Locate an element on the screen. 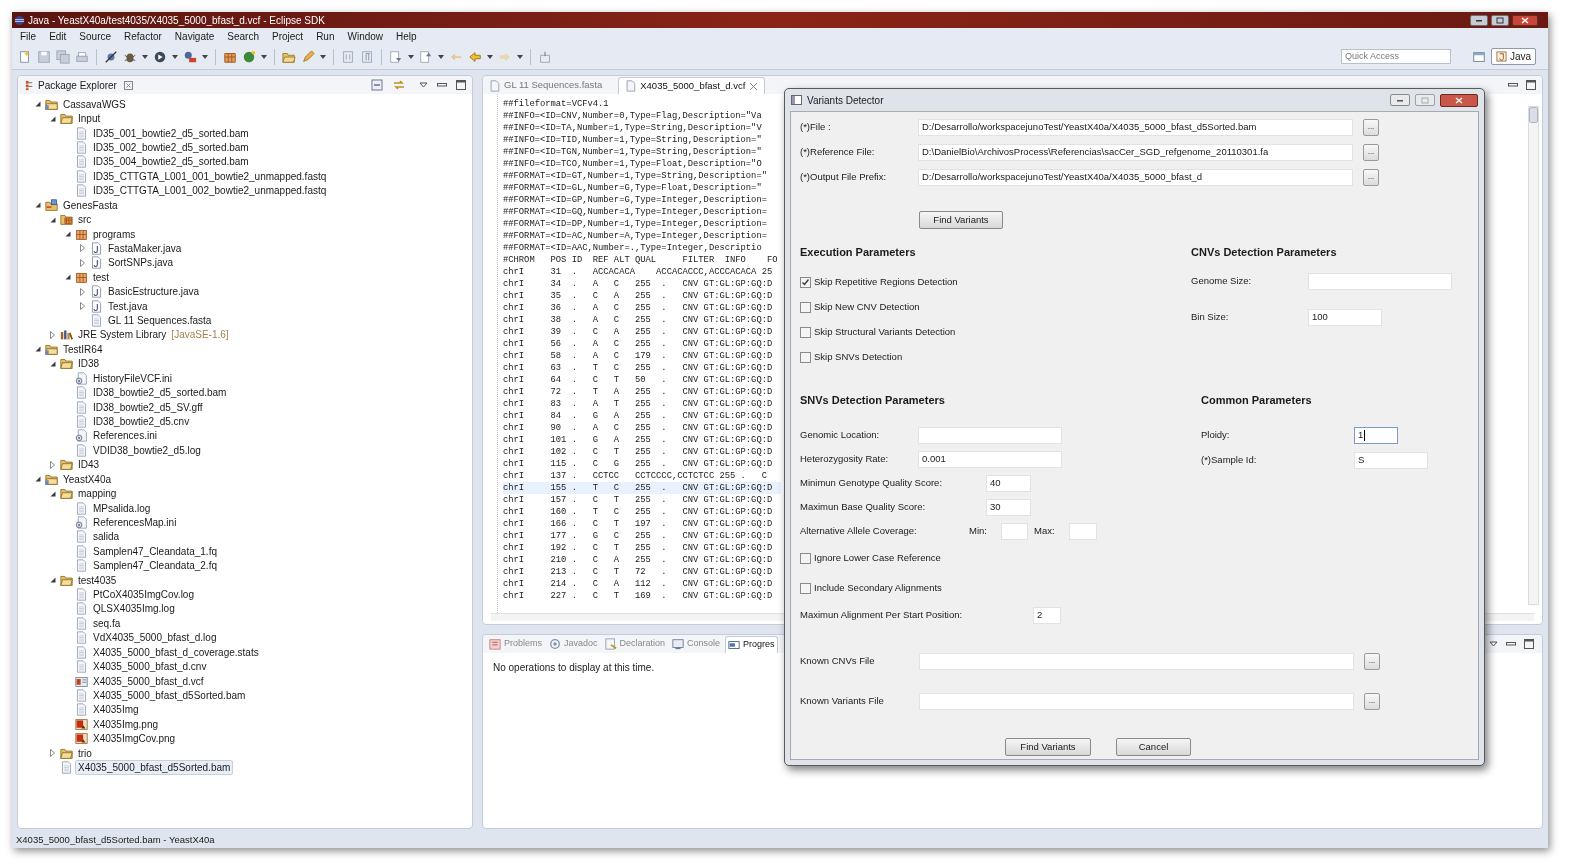 This screenshot has height=866, width=1573. checkbox-label: Include Secondary Alignments is located at coordinates (878, 588).